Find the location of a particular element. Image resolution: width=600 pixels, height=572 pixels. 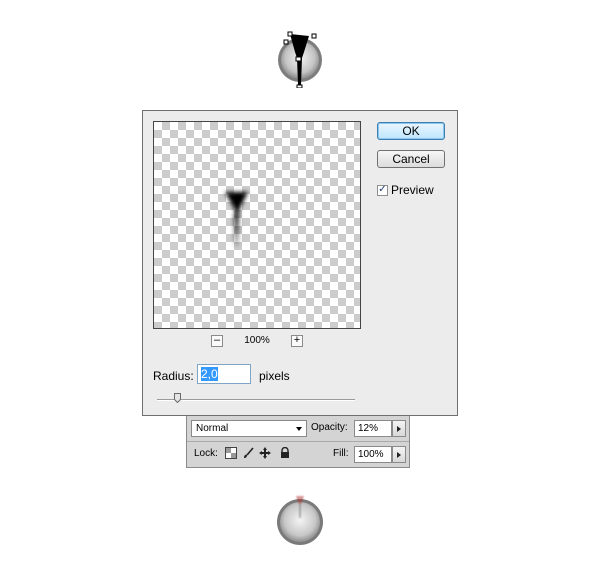

preview-checkbox: ✓ is located at coordinates (382, 190).